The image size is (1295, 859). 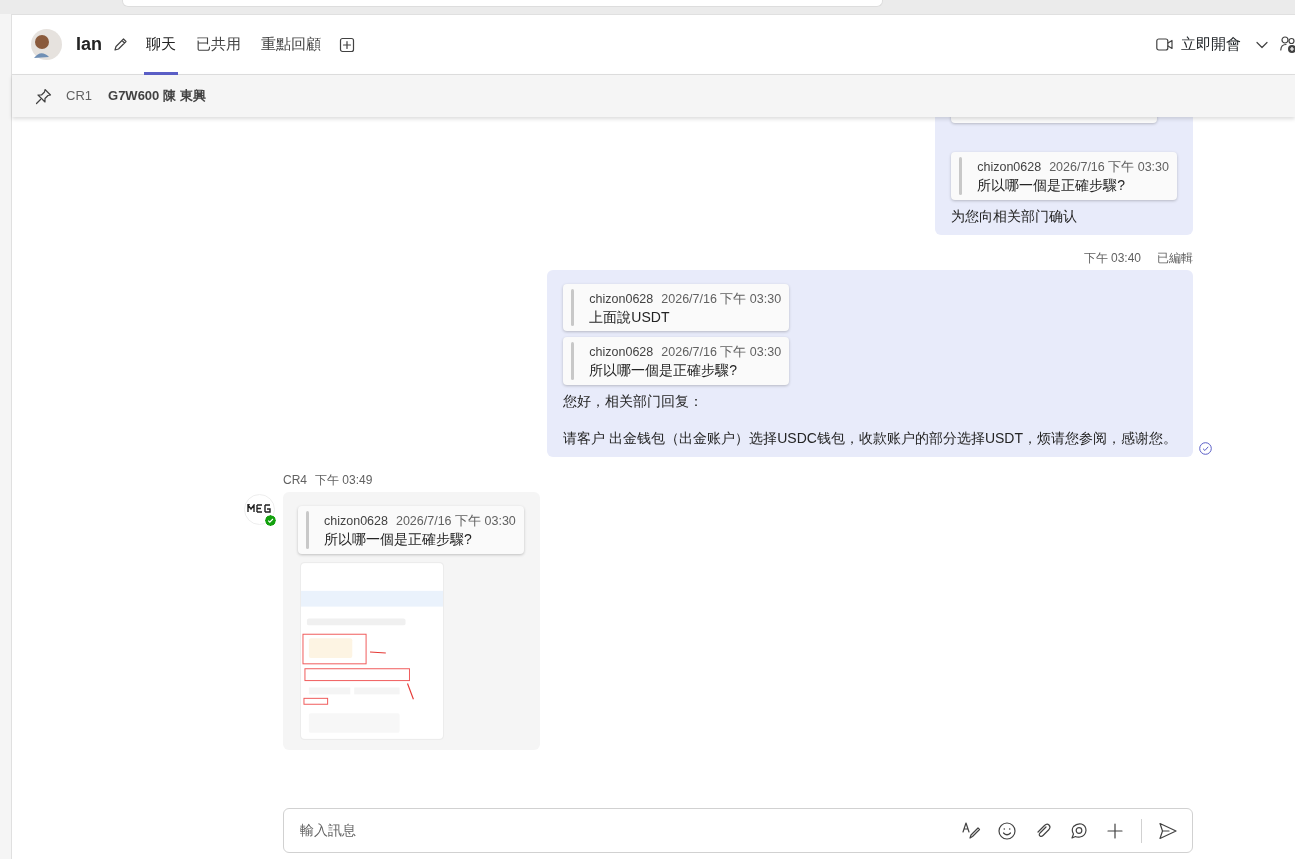 I want to click on format-icon, so click(x=971, y=830).